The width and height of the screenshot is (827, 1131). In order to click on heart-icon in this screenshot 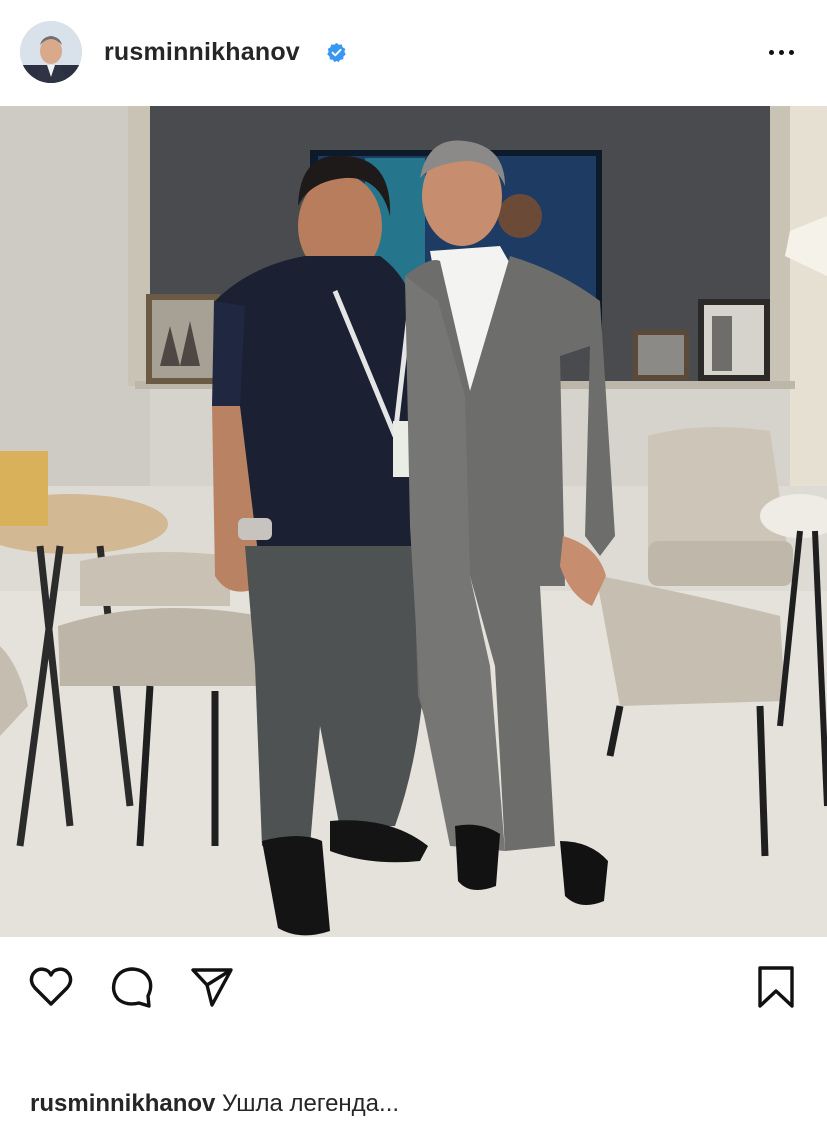, I will do `click(51, 987)`.